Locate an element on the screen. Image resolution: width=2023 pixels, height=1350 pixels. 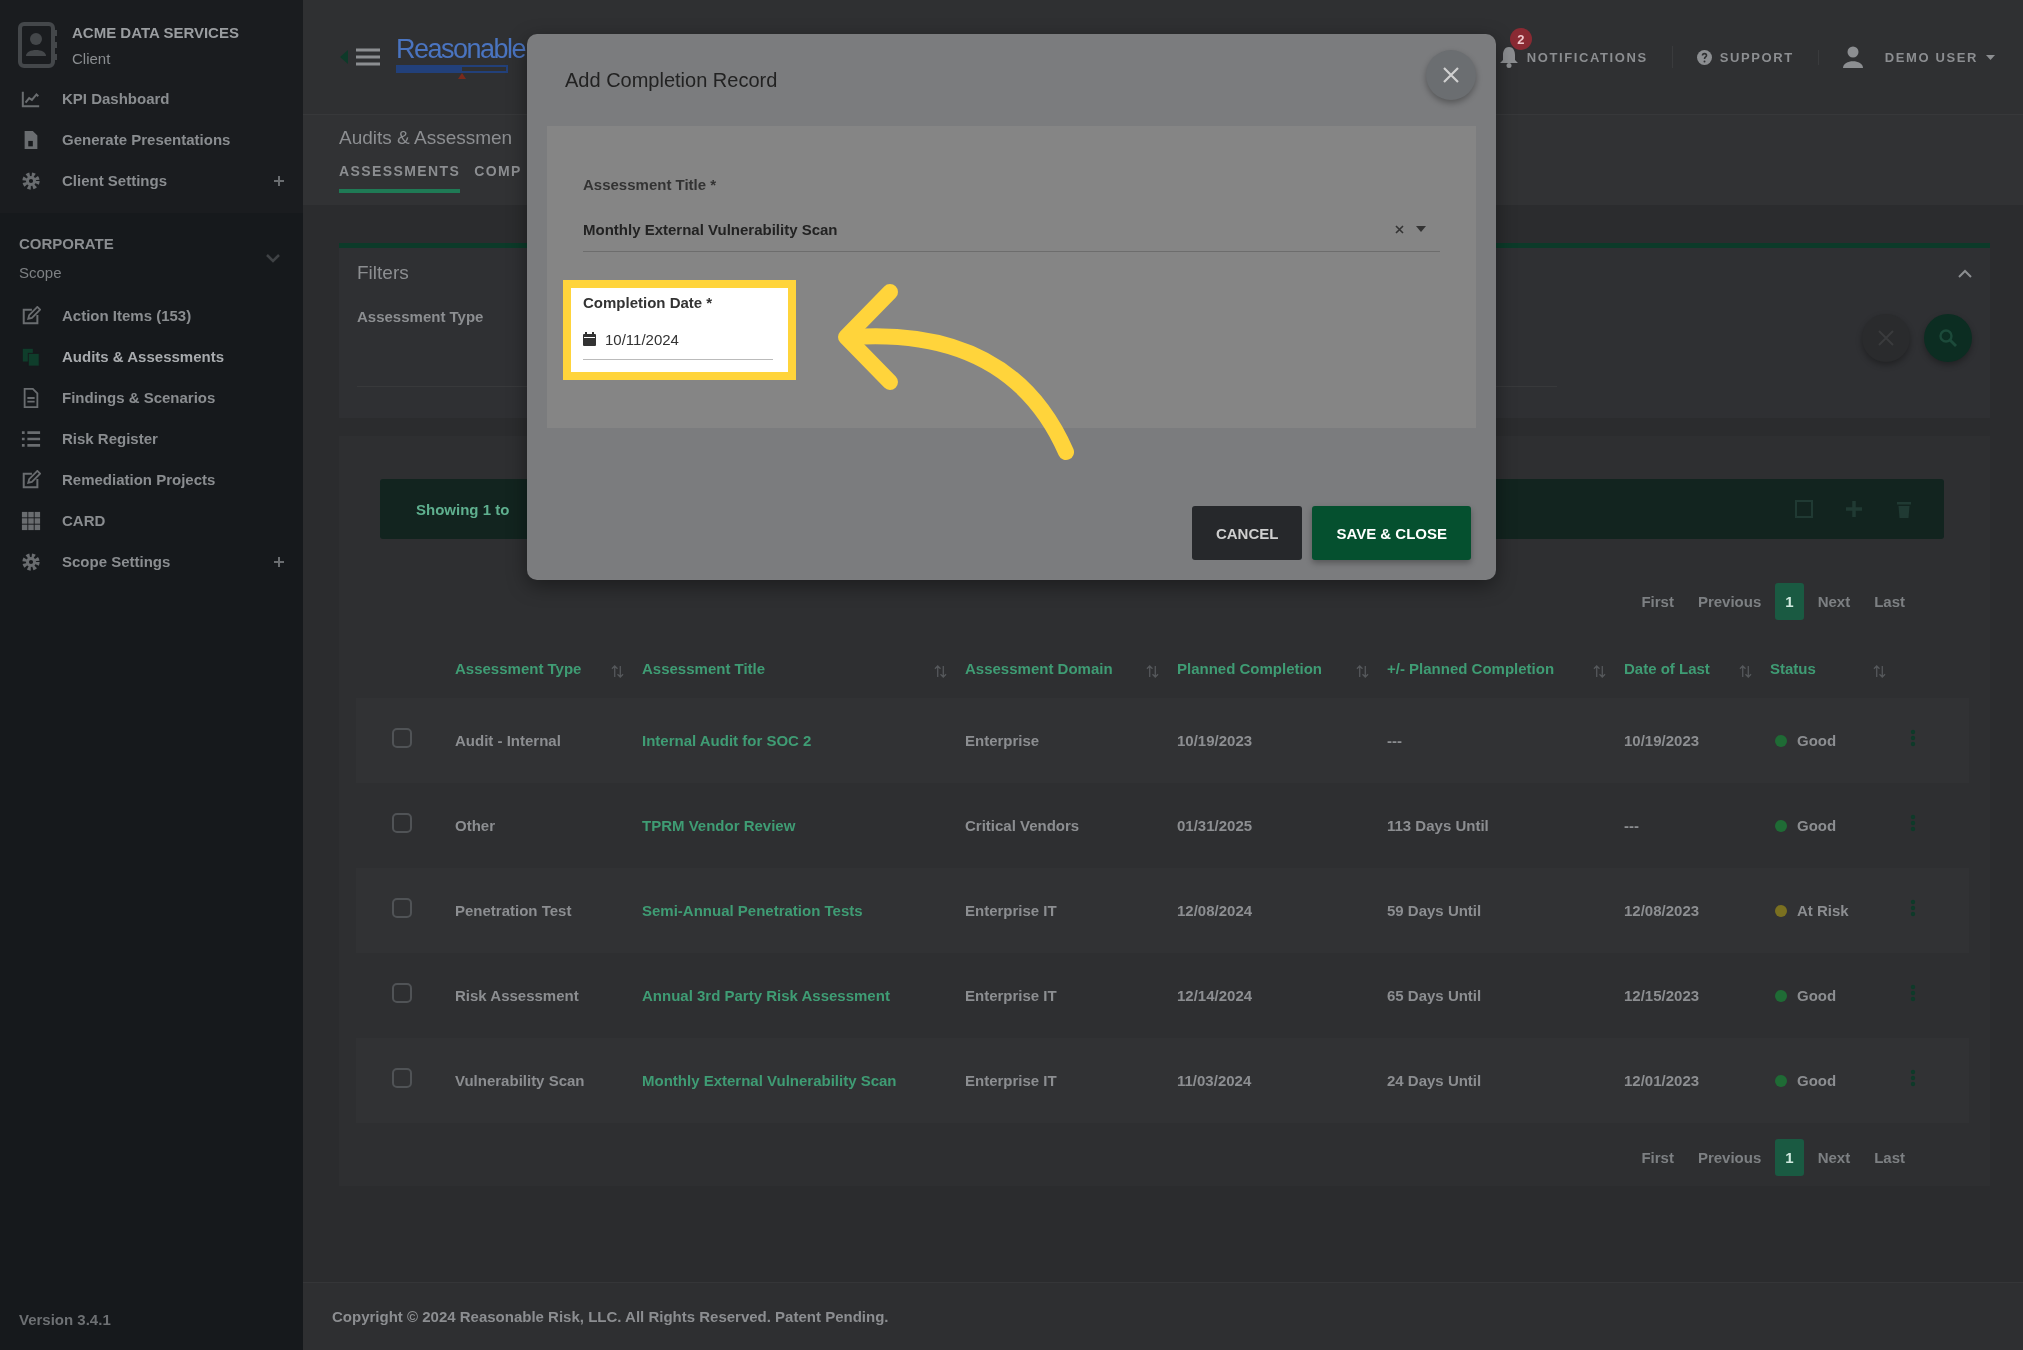
collapse-icon is located at coordinates (344, 57).